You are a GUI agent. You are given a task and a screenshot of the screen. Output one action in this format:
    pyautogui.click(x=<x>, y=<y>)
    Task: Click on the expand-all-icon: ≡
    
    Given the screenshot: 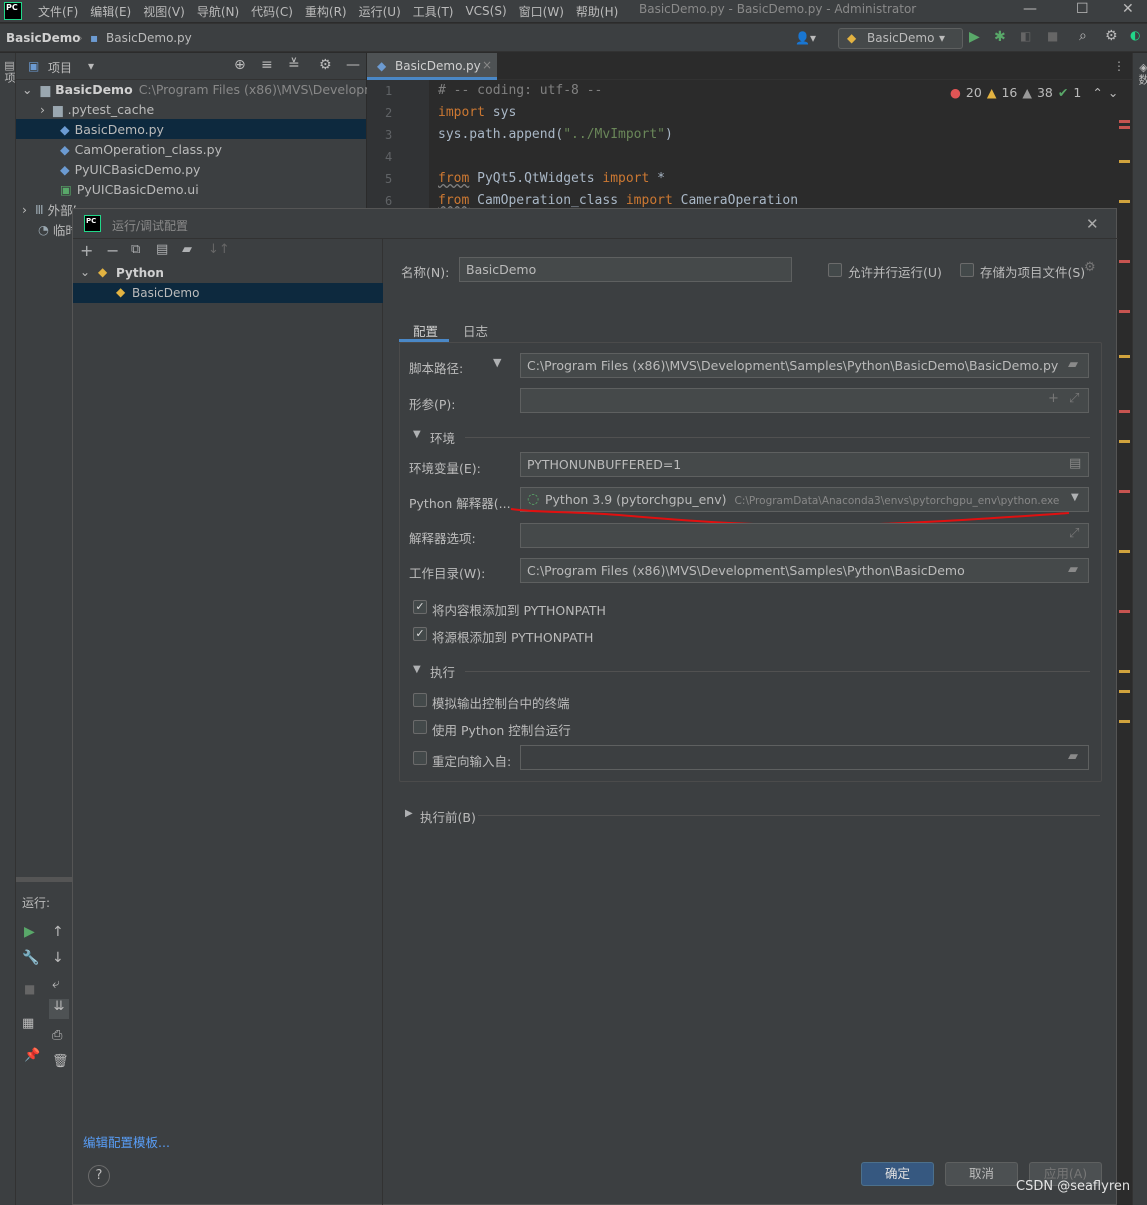 What is the action you would take?
    pyautogui.click(x=267, y=65)
    